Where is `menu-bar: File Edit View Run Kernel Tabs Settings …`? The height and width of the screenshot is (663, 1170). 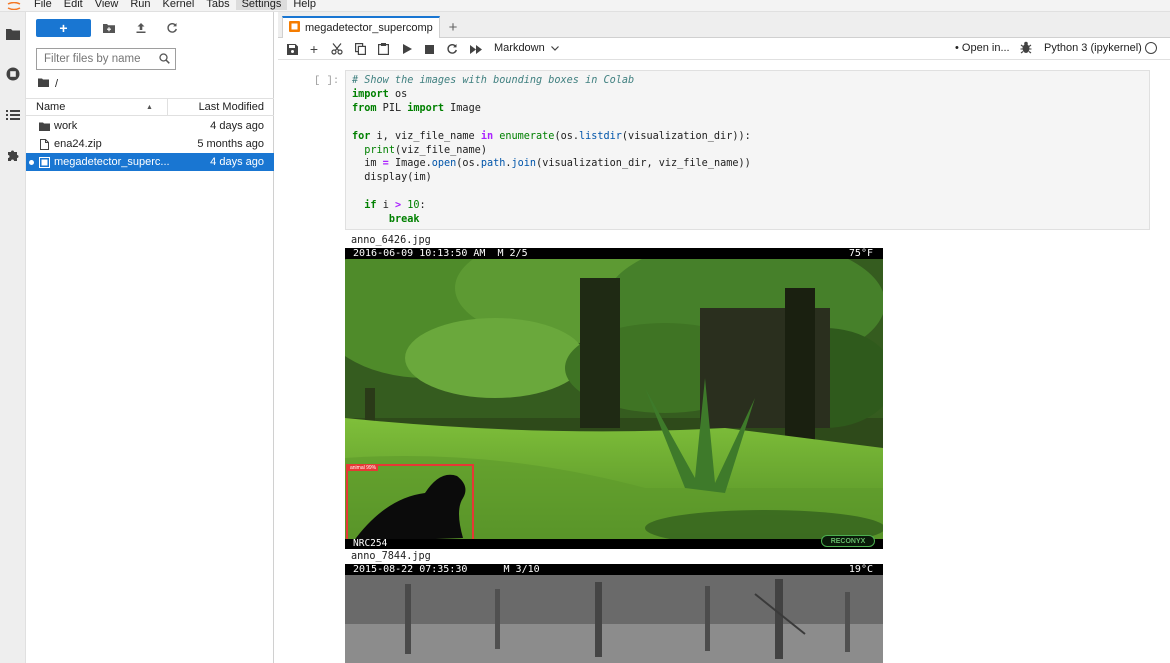
menu-bar: File Edit View Run Kernel Tabs Settings … is located at coordinates (585, 6).